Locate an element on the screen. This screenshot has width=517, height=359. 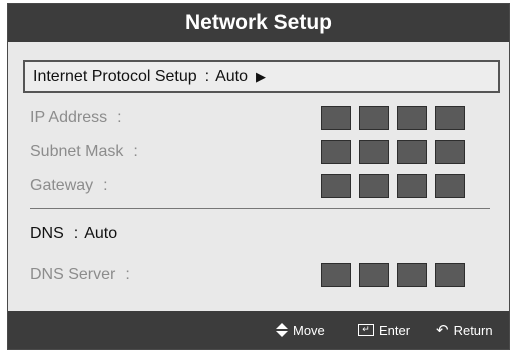
gateway-label: Gateway is located at coordinates (62, 185).